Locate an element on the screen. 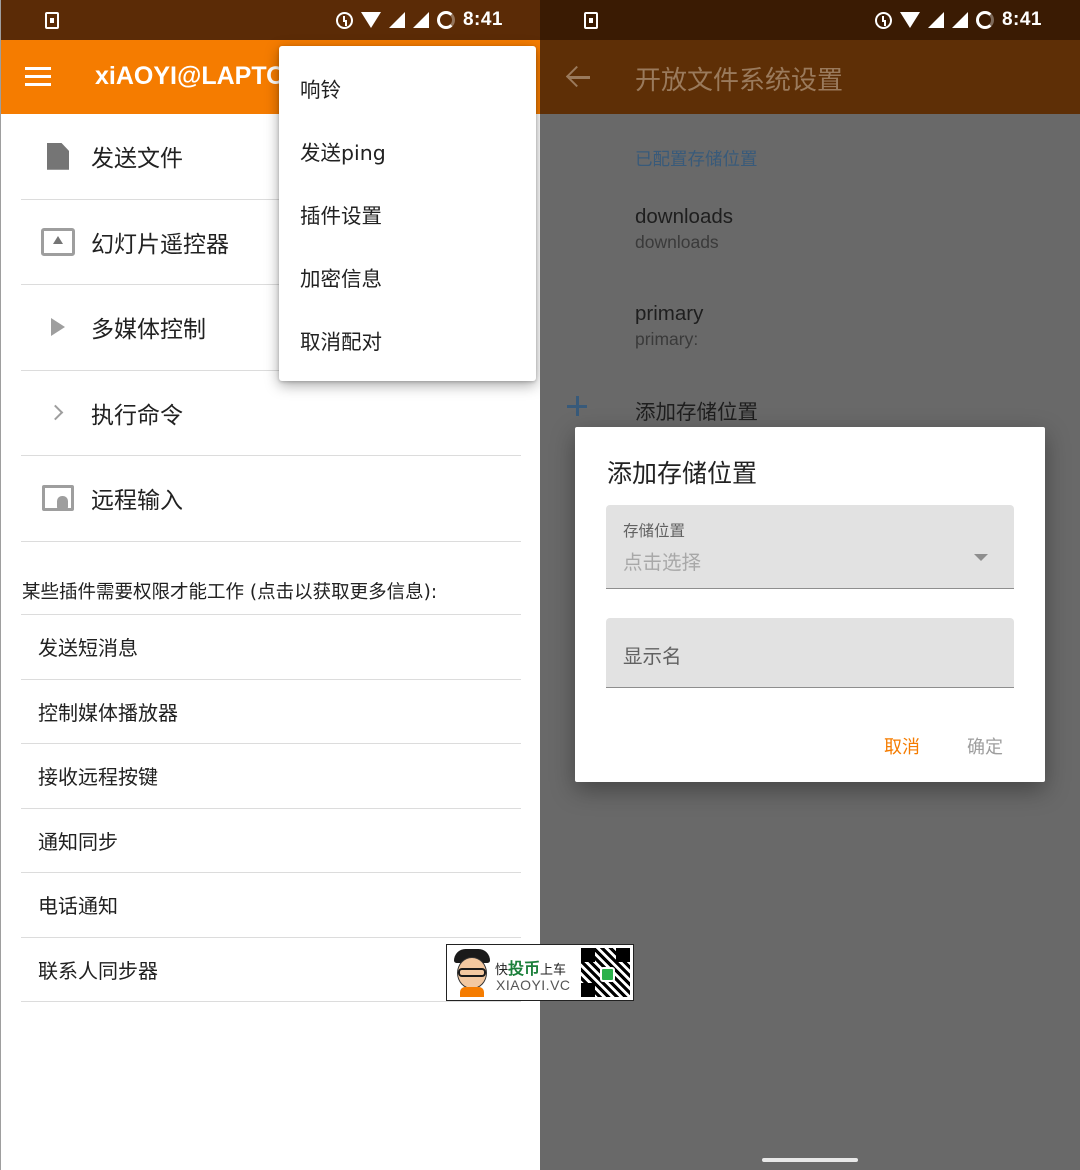 This screenshot has width=1080, height=1170. storage-location-dropdown: 存储位置 点击选择 is located at coordinates (810, 547).